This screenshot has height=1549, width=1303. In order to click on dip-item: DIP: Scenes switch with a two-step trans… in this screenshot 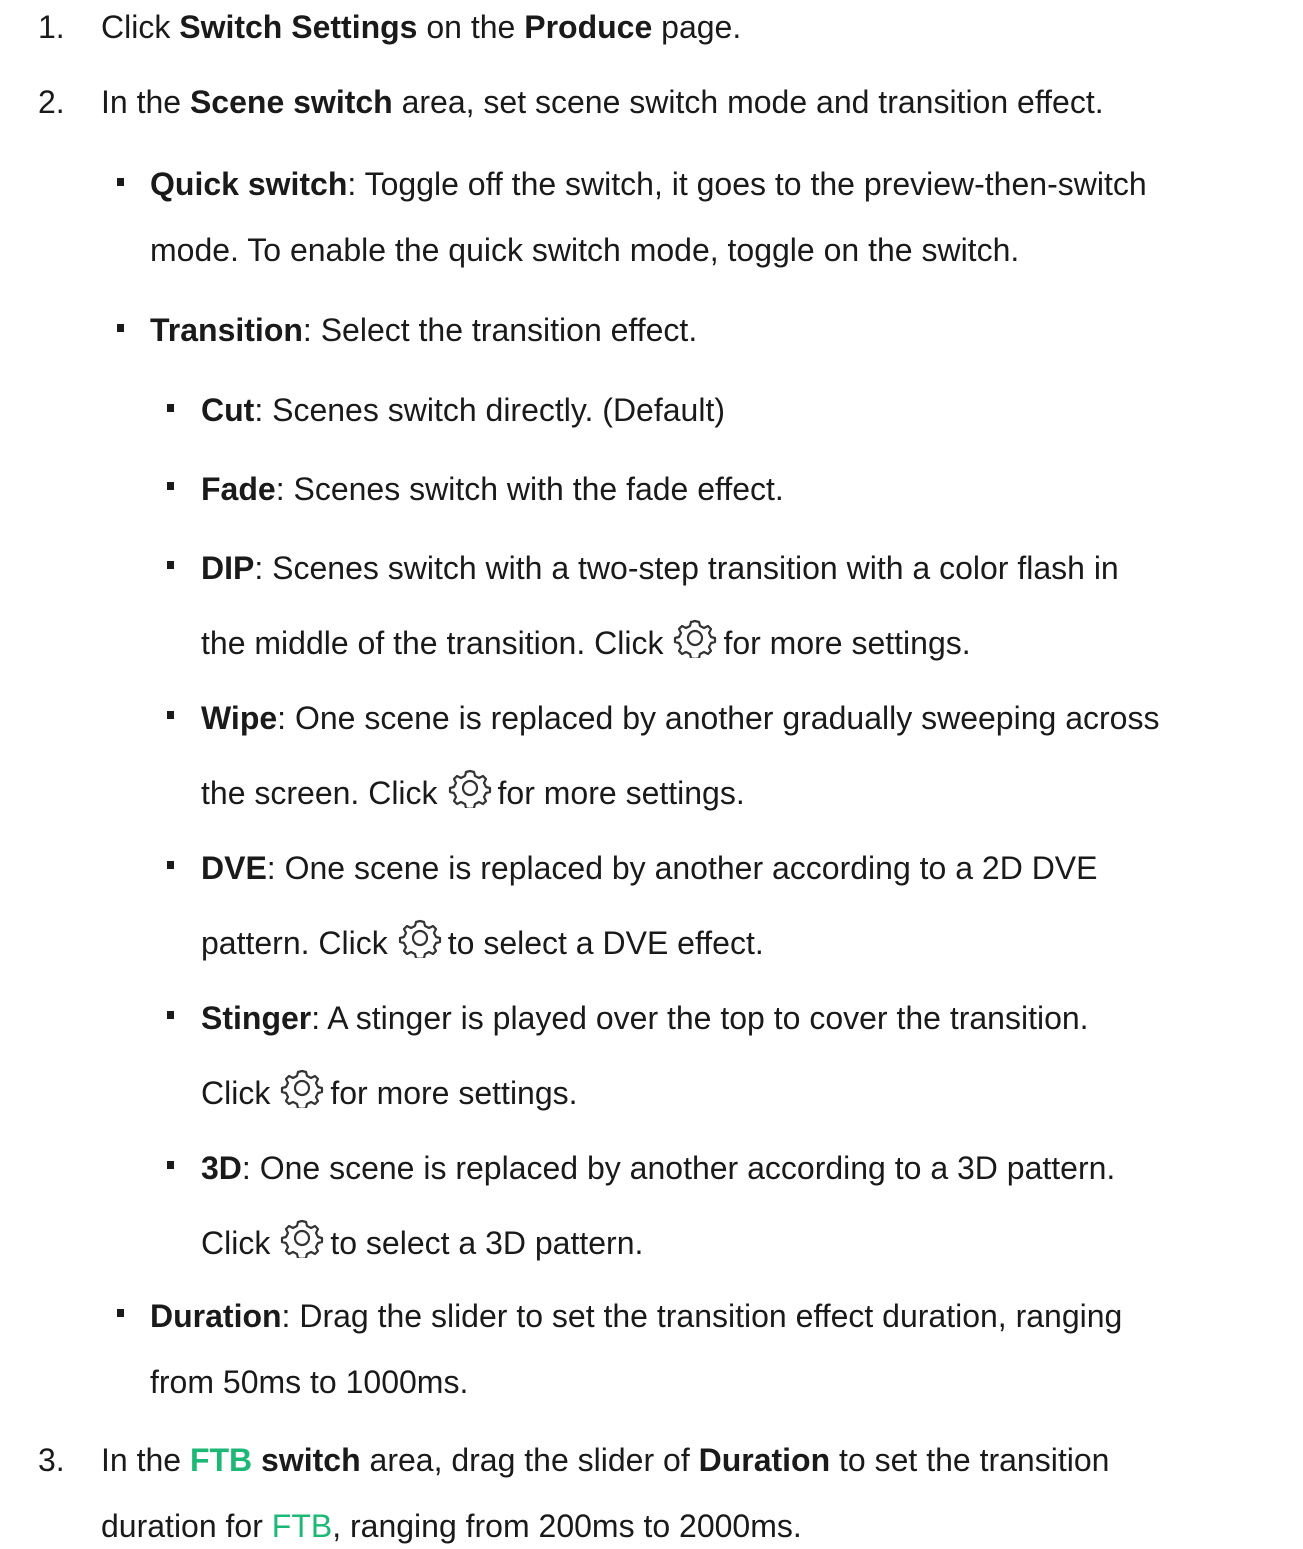, I will do `click(660, 568)`.